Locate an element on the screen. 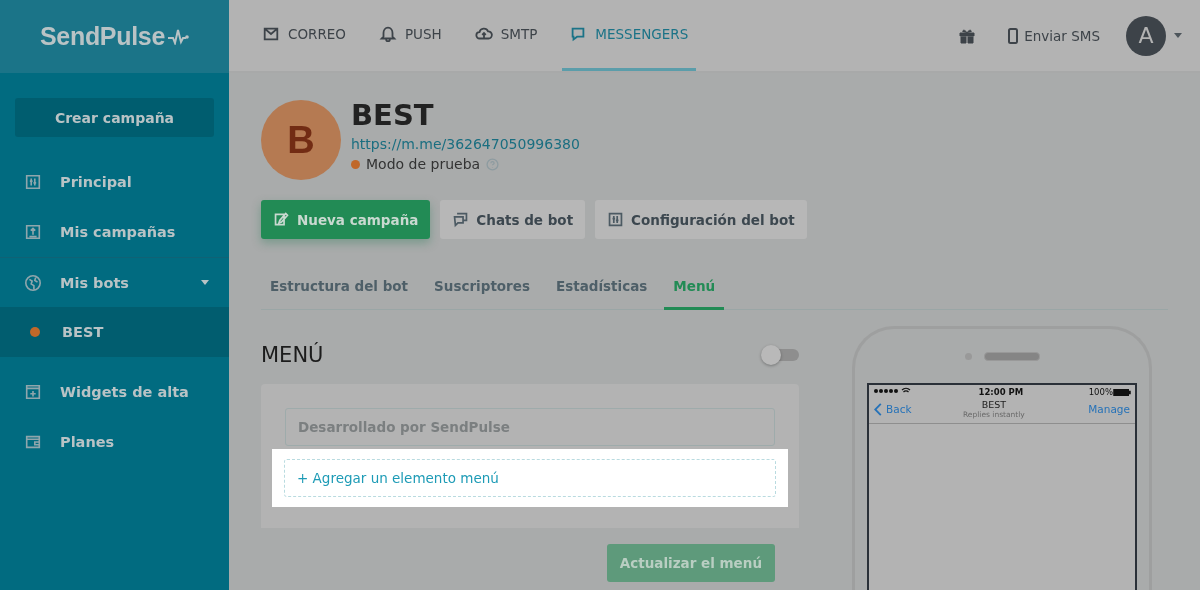 Image resolution: width=1200 pixels, height=590 pixels. logo-text: SendPulse is located at coordinates (102, 36).